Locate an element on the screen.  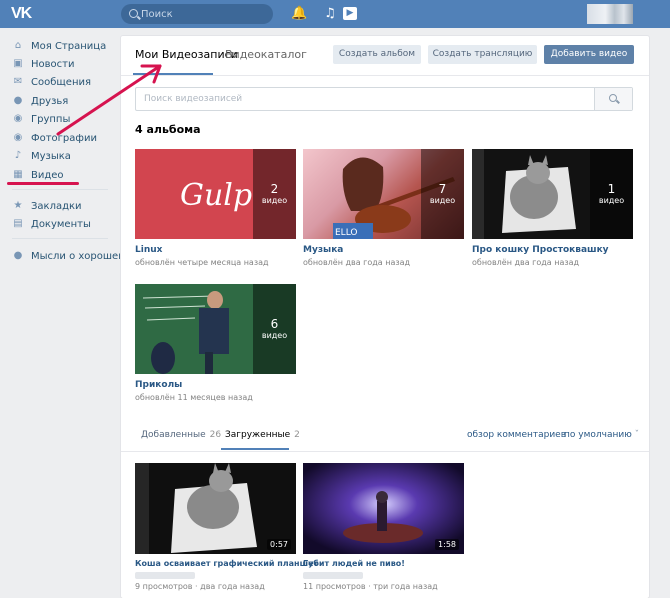
annotation-arrow is located at coordinates (109, 100).